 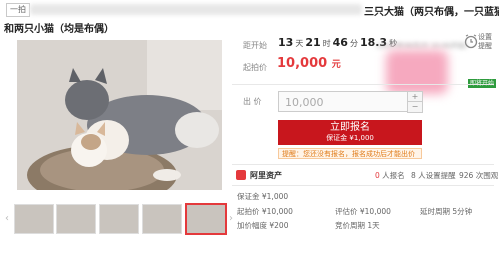 I want to click on alarm-clock-icon, so click(x=471, y=41).